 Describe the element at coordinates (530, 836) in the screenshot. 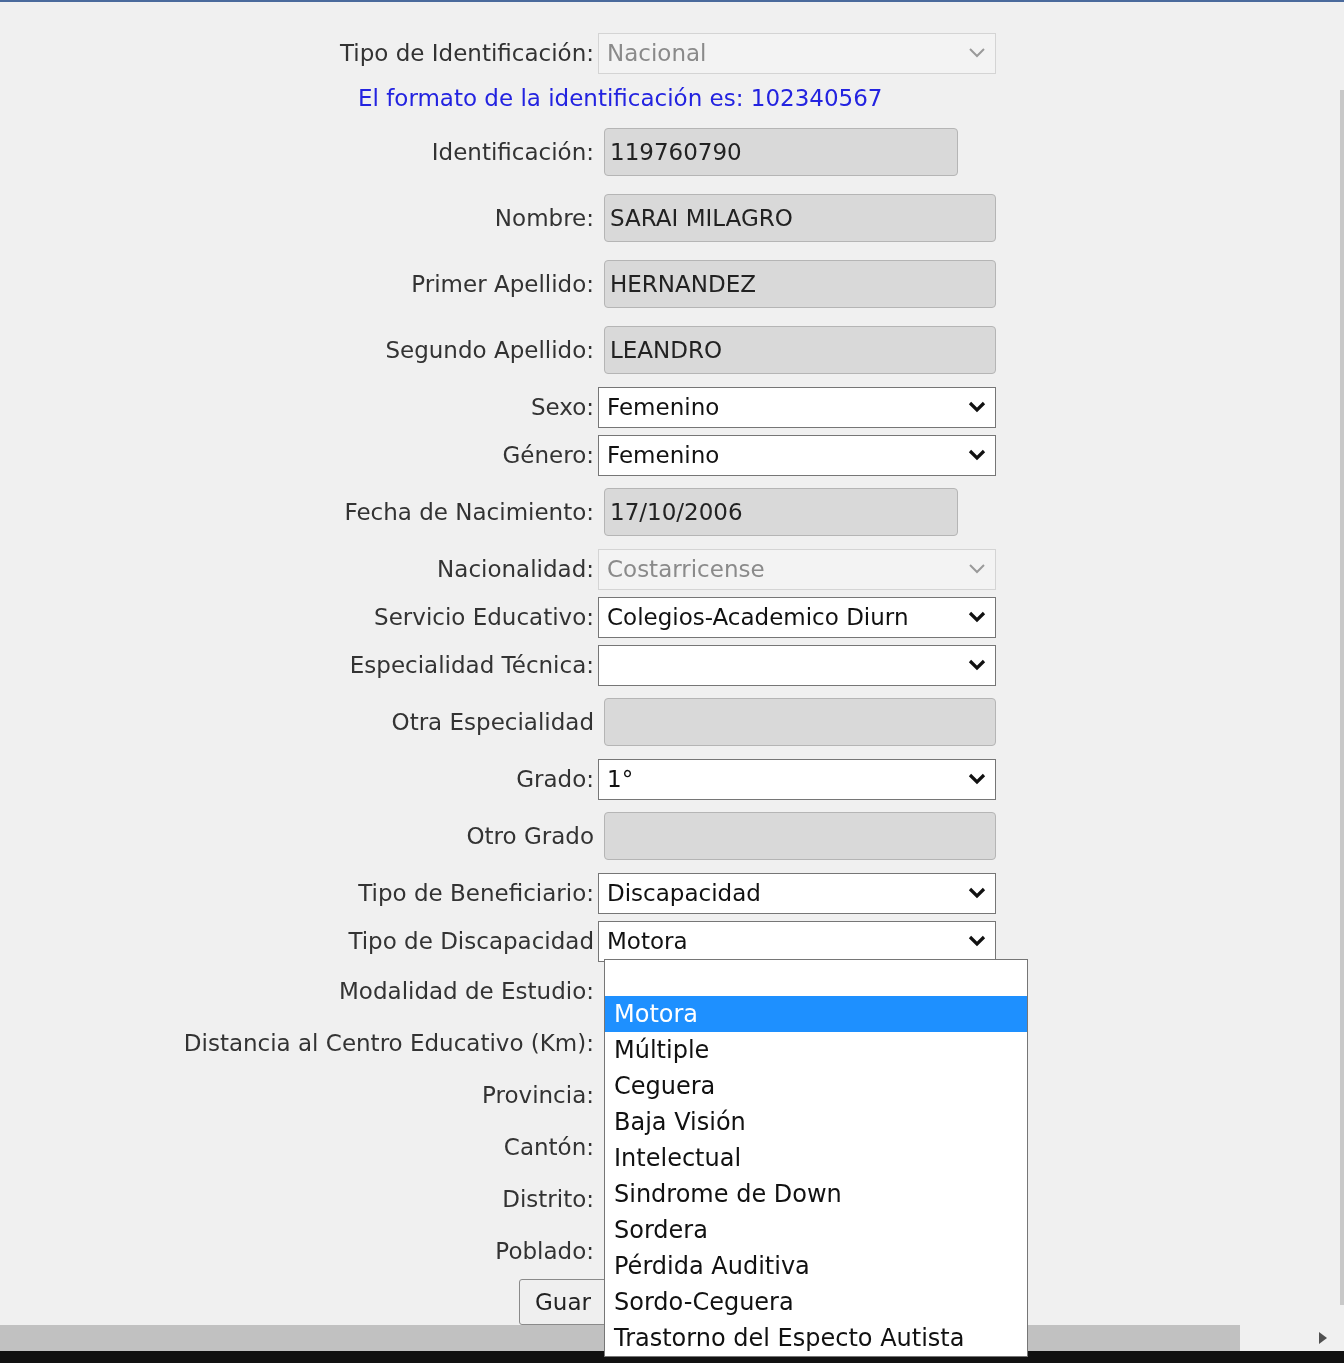

I see `field-label: Otro Grado` at that location.